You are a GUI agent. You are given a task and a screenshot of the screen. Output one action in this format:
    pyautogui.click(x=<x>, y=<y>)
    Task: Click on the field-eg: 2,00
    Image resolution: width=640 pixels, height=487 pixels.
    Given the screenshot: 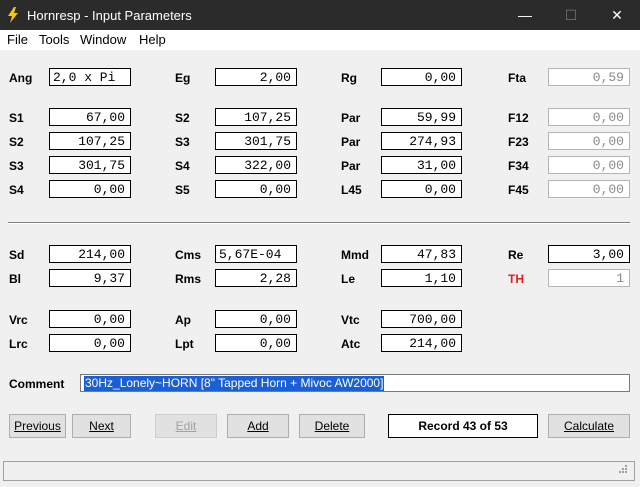 What is the action you would take?
    pyautogui.click(x=256, y=77)
    